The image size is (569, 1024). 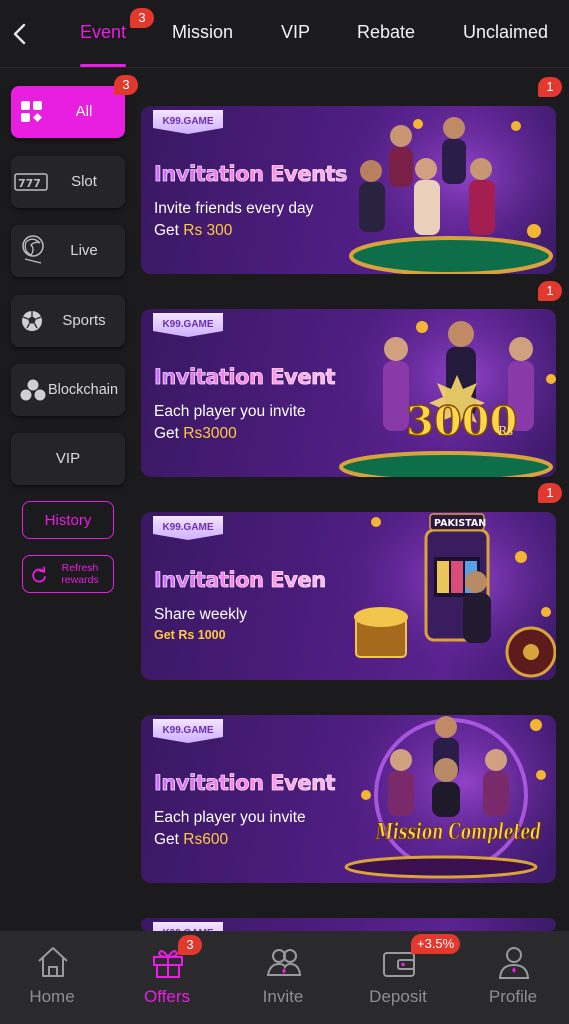 I want to click on refresh-icon, so click(x=39, y=574).